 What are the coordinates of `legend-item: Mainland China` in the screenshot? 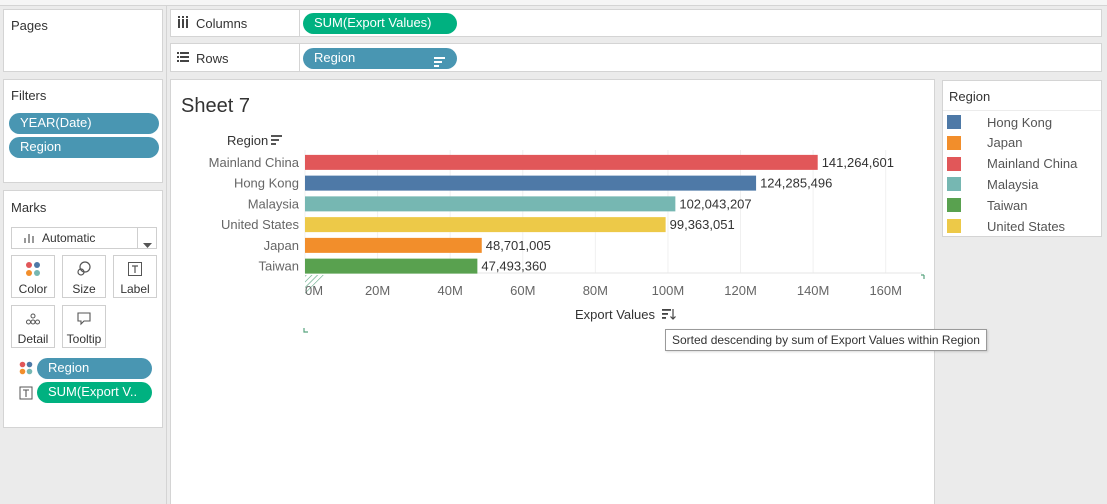 It's located at (1012, 164).